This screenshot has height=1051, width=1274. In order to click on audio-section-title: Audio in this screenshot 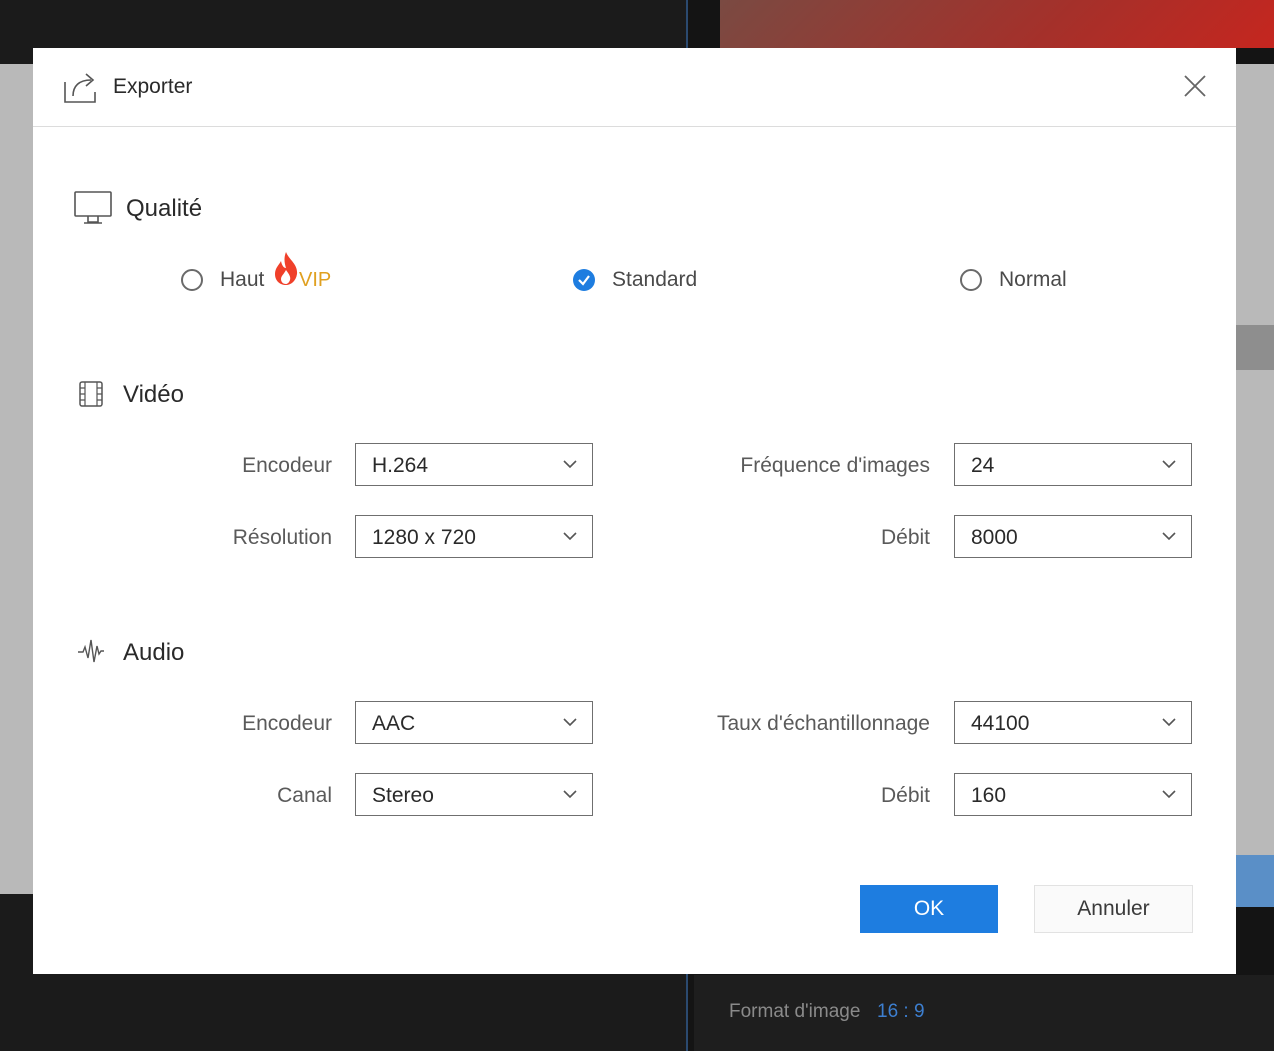, I will do `click(154, 652)`.